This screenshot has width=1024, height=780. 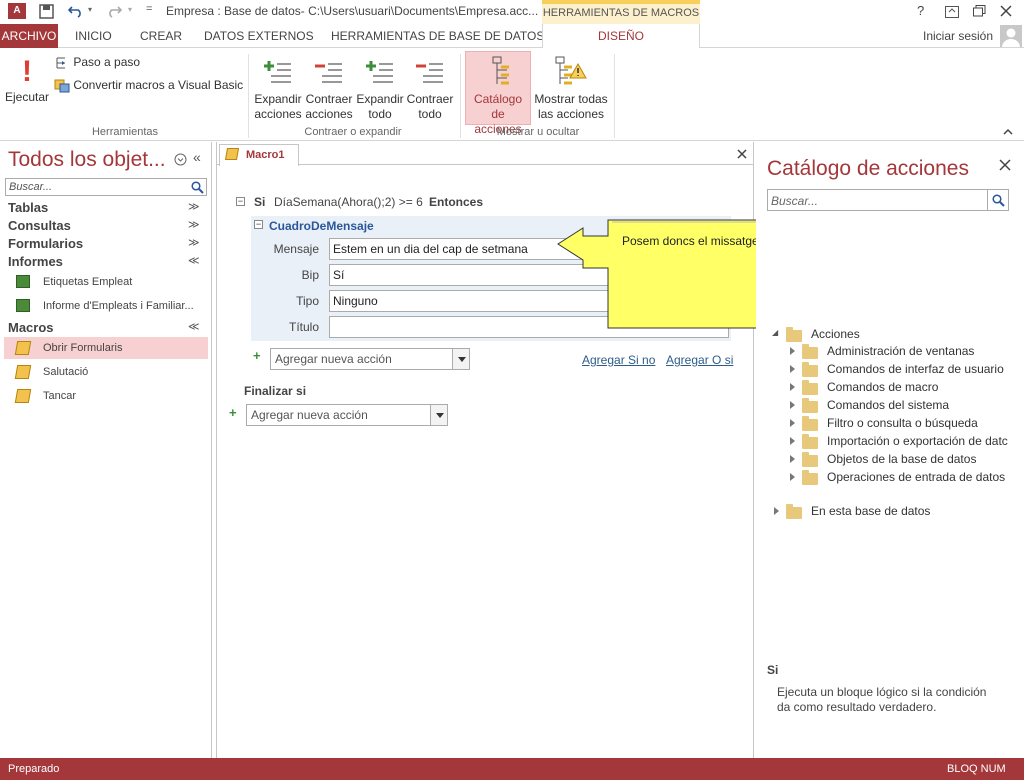 I want to click on save-icon, so click(x=46, y=11).